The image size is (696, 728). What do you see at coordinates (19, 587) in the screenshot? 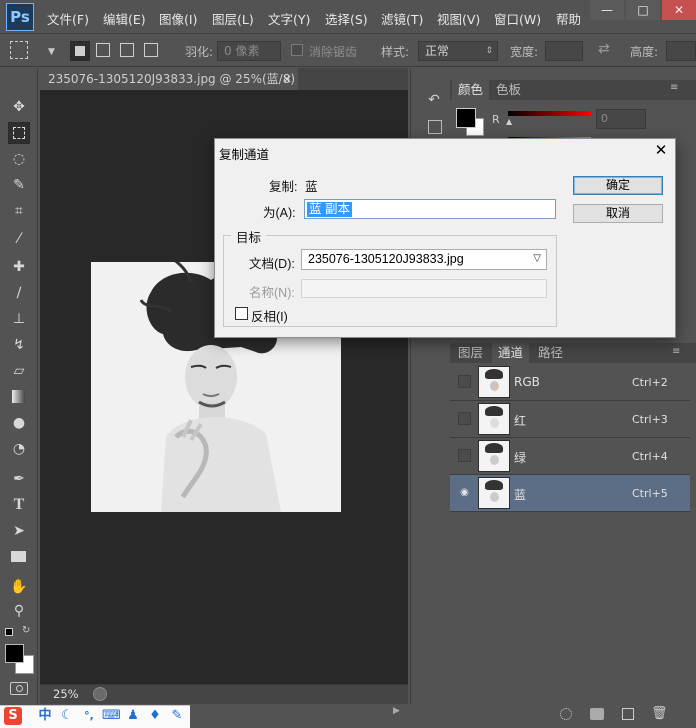
I see `hand-tool-icon: ✋` at bounding box center [19, 587].